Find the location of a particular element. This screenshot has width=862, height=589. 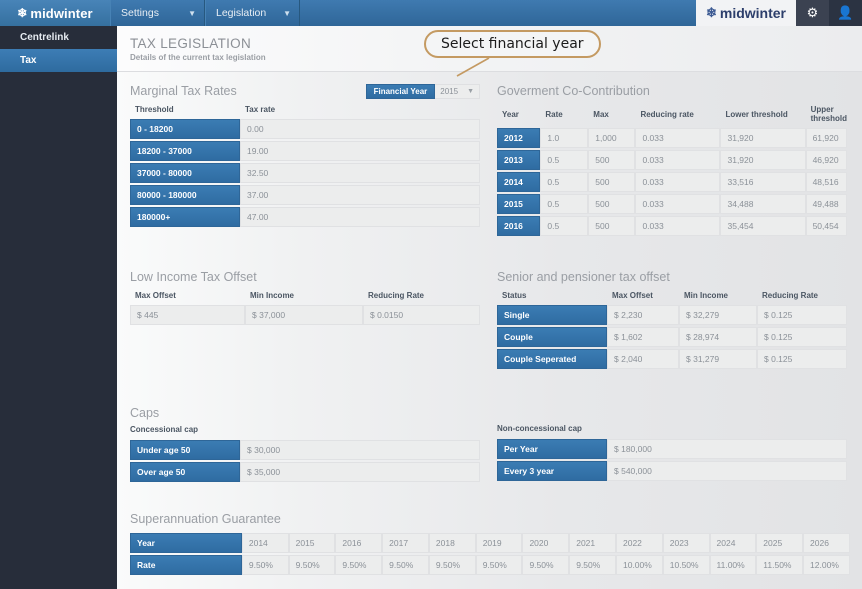

cell-cap-label: Per Year is located at coordinates (552, 449).